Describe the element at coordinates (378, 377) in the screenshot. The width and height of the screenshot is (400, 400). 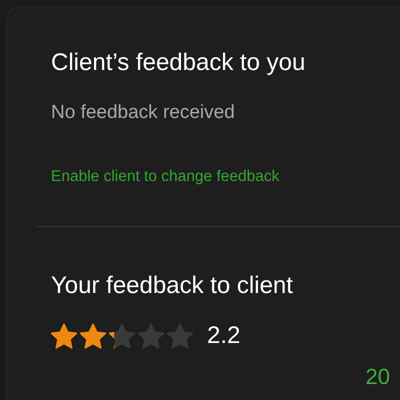
I see `page-number: 20` at that location.